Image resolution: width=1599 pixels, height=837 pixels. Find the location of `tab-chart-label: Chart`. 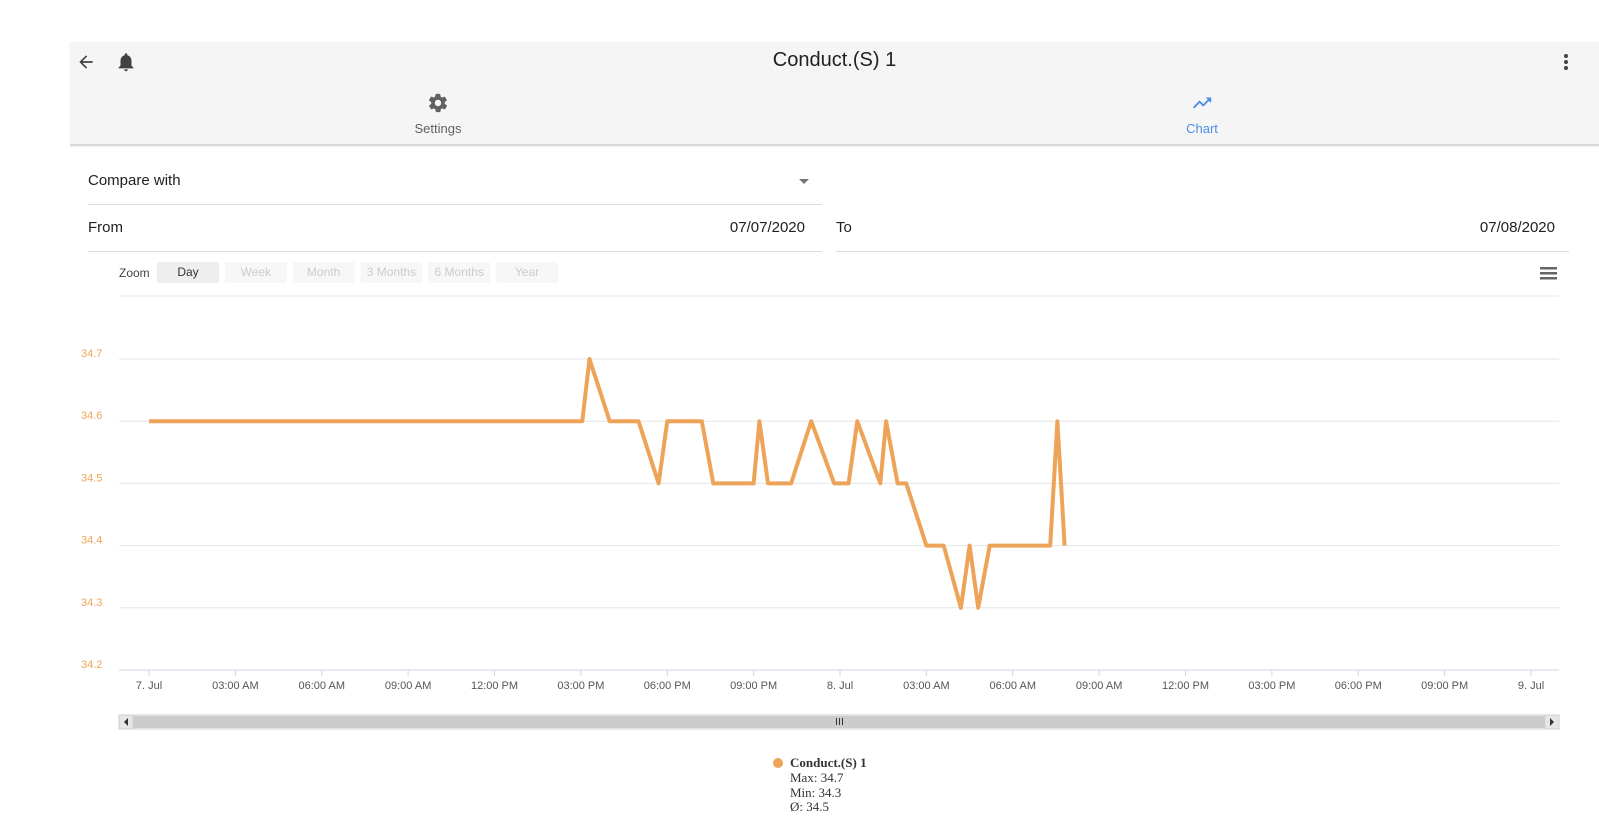

tab-chart-label: Chart is located at coordinates (1202, 128).